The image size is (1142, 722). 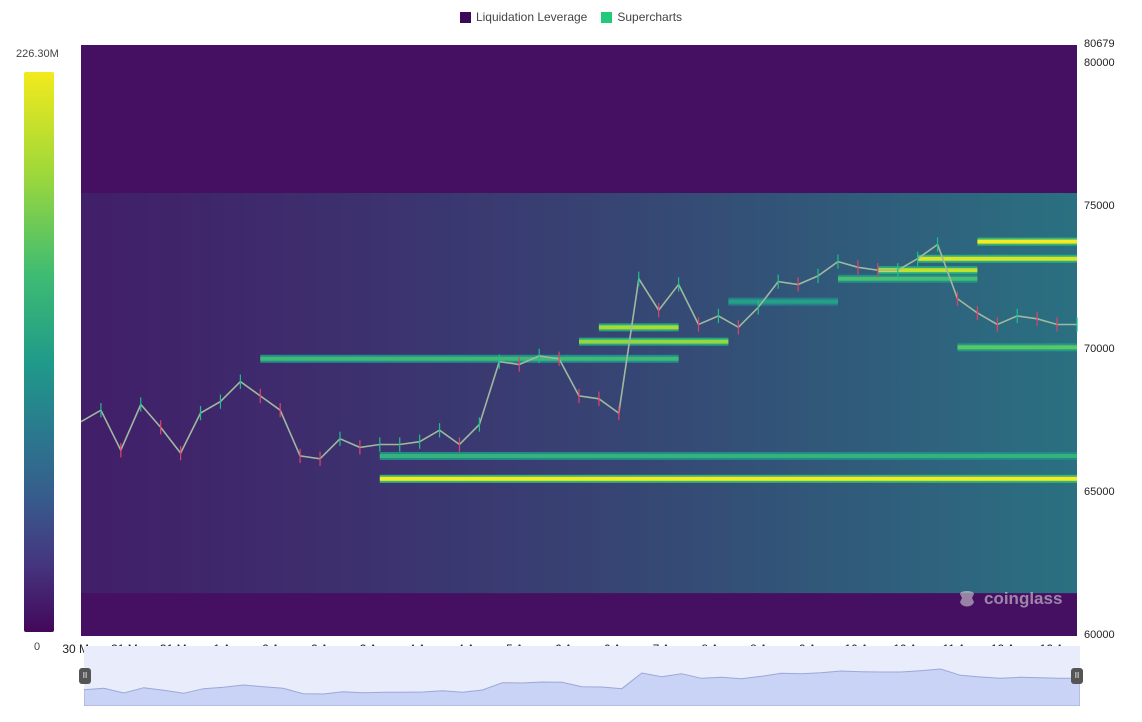 What do you see at coordinates (967, 599) in the screenshot?
I see `coinglass-logo-icon` at bounding box center [967, 599].